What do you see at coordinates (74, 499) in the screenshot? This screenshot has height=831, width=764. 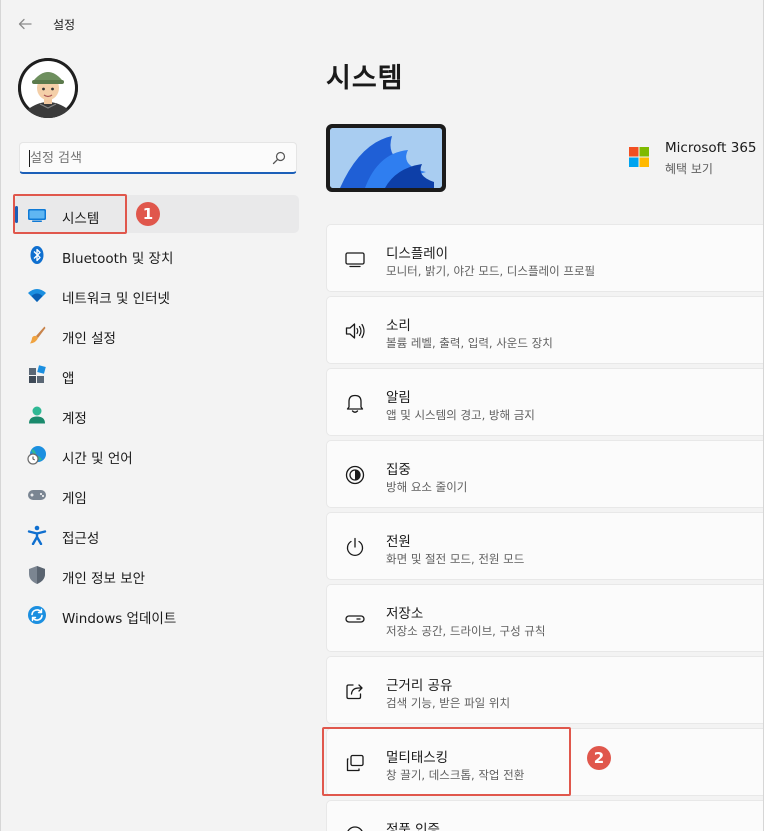 I see `sidebar-item-label: 게임` at bounding box center [74, 499].